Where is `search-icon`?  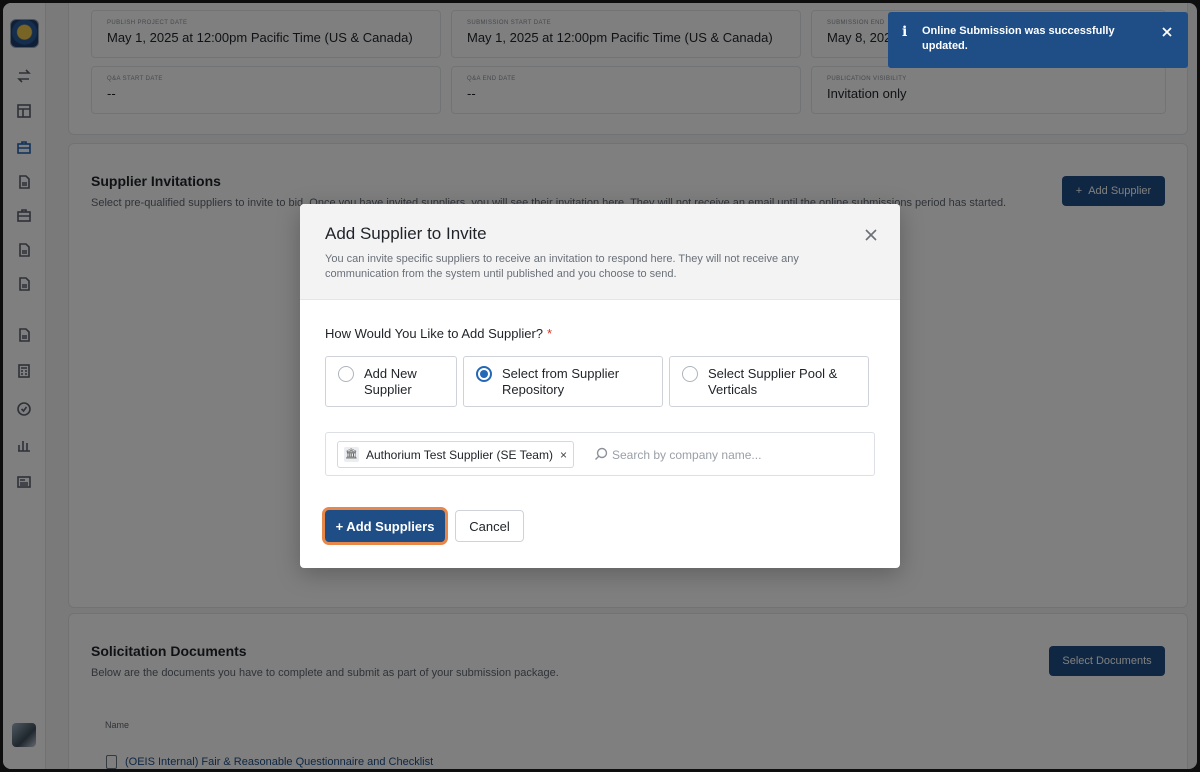
search-icon is located at coordinates (601, 454).